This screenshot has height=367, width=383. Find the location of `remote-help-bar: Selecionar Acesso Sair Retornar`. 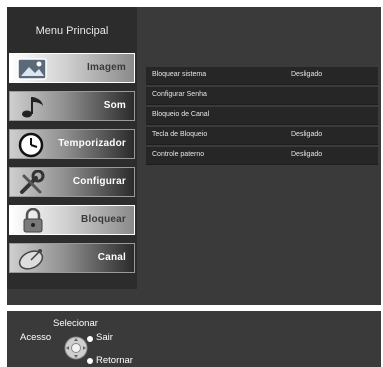

remote-help-bar: Selecionar Acesso Sair Retornar is located at coordinates (194, 339).